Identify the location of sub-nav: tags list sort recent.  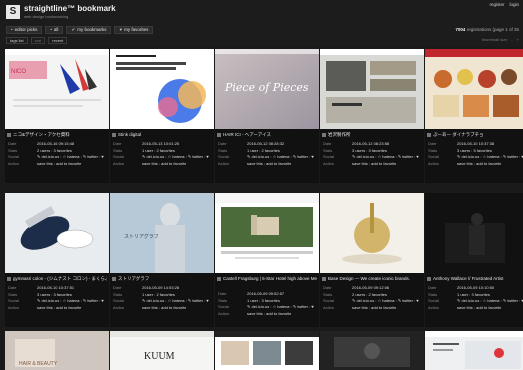
(37, 40).